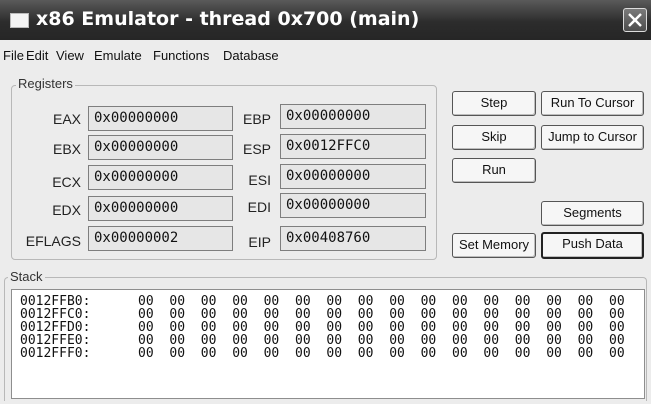  What do you see at coordinates (494, 245) in the screenshot?
I see `set-memory-button: Set Memory` at bounding box center [494, 245].